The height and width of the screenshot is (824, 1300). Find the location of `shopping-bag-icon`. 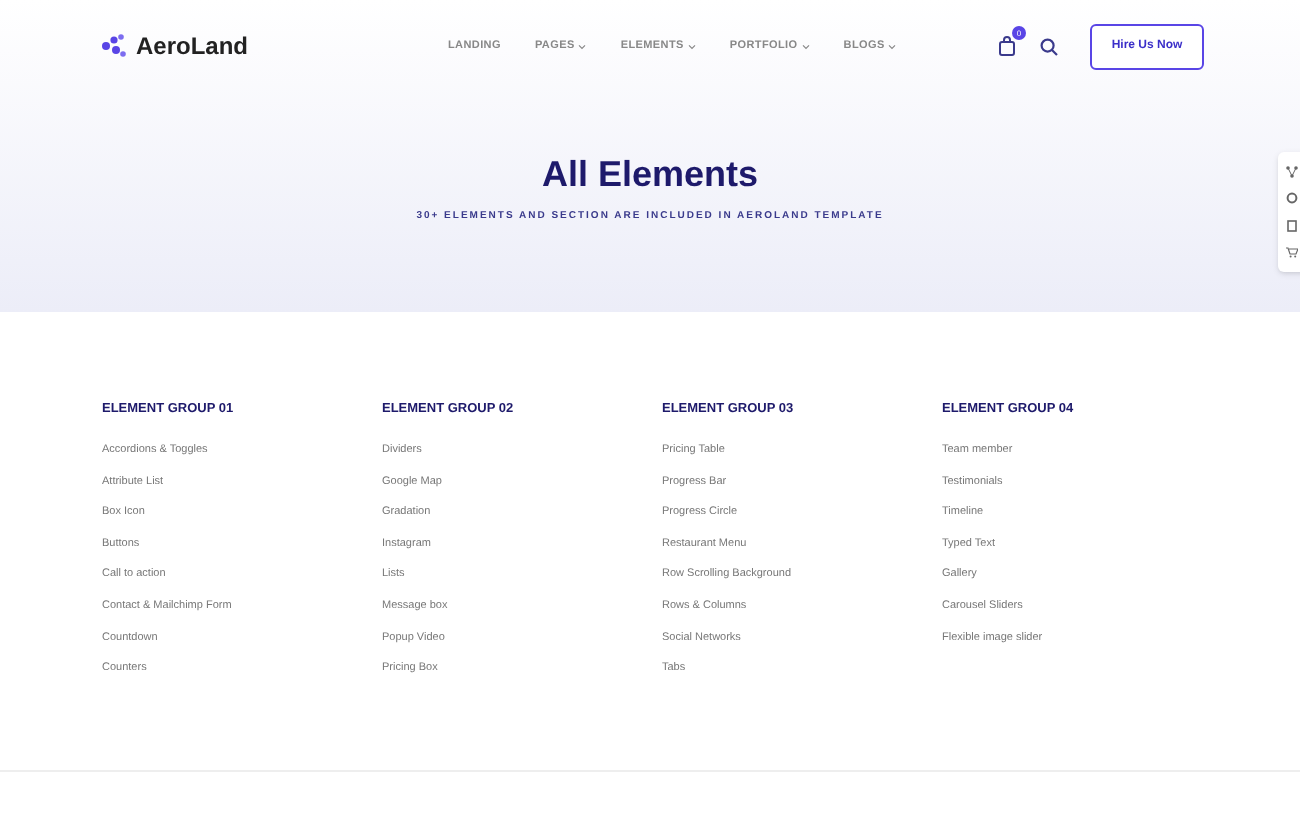

shopping-bag-icon is located at coordinates (1007, 46).